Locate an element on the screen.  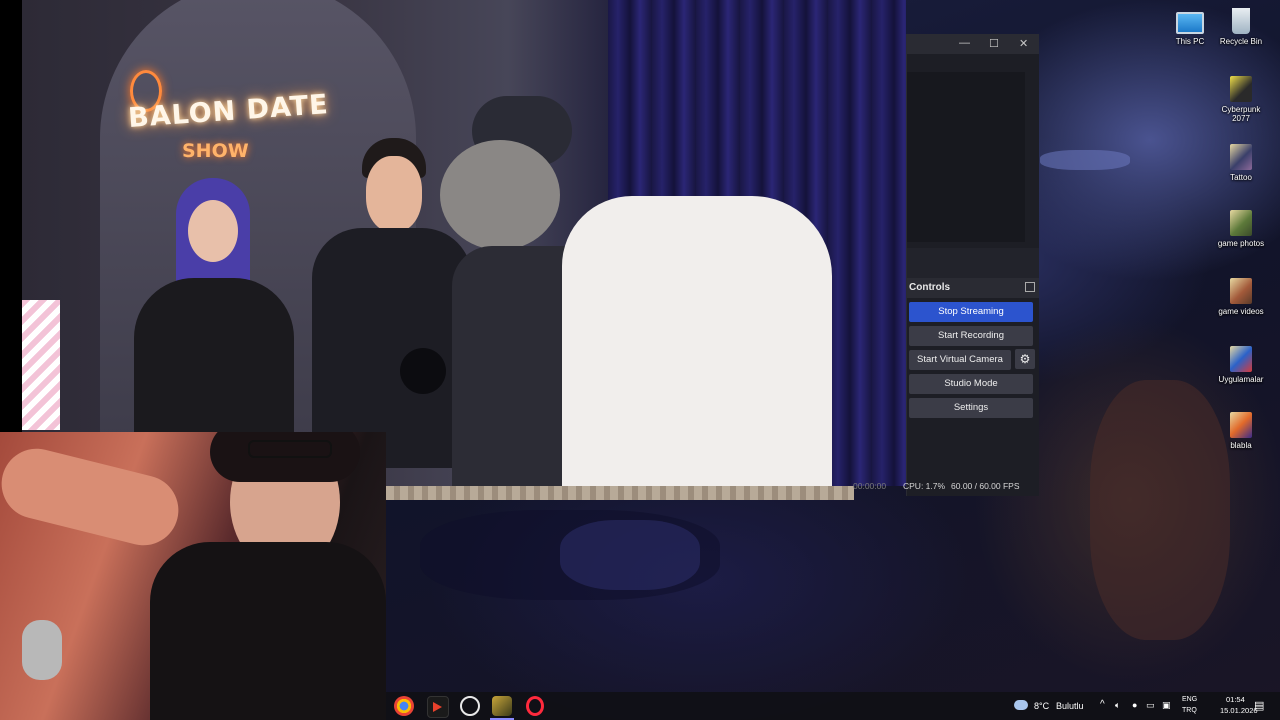
settings-button: Settings is located at coordinates (971, 408).